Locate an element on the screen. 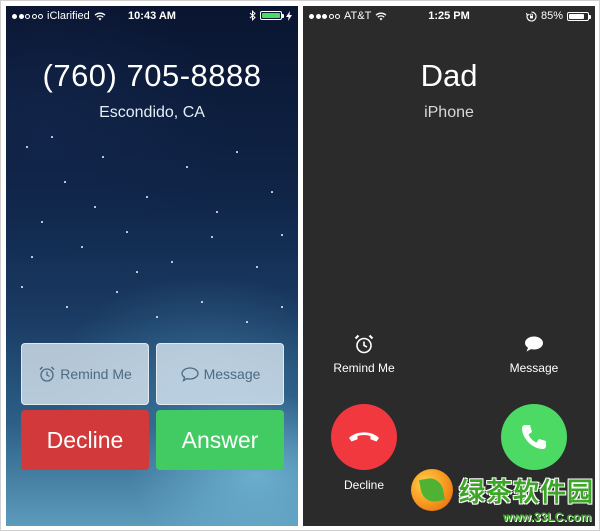  accept-button is located at coordinates (534, 437).